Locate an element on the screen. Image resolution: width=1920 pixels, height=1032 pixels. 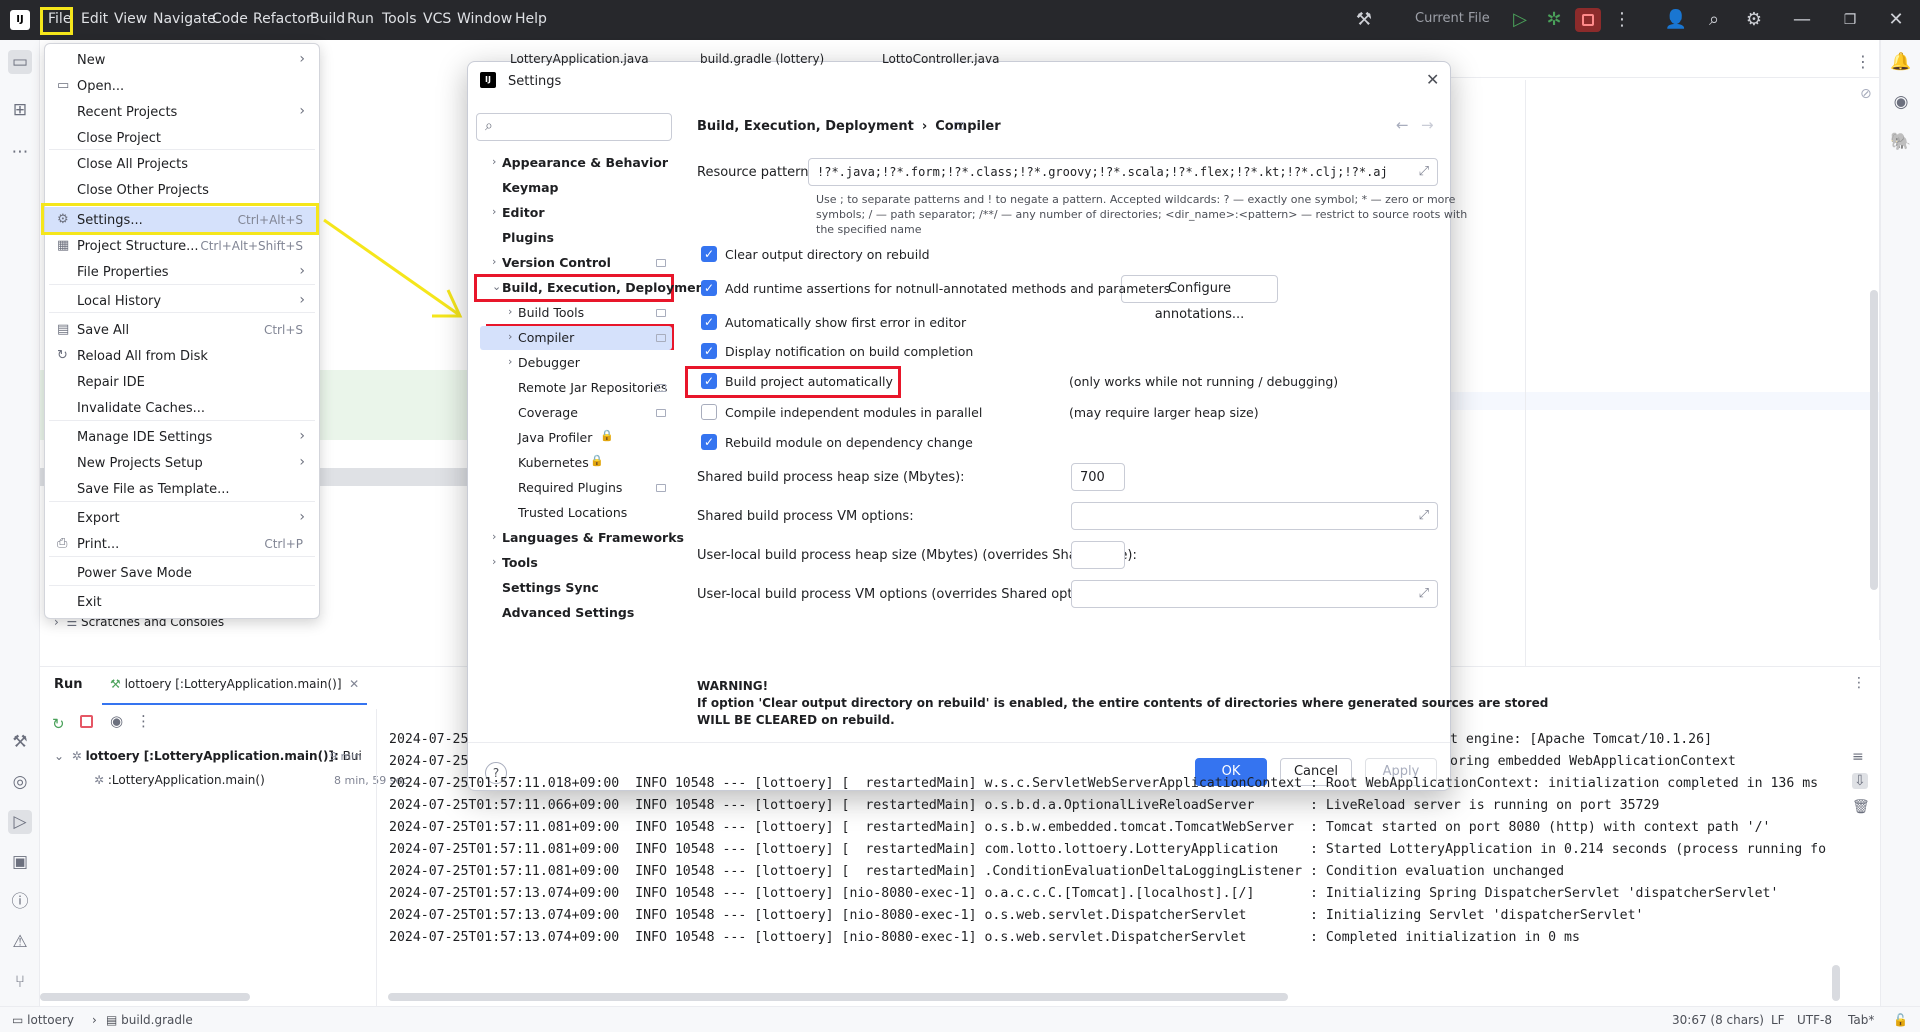
stop-run-icon is located at coordinates (86, 721).